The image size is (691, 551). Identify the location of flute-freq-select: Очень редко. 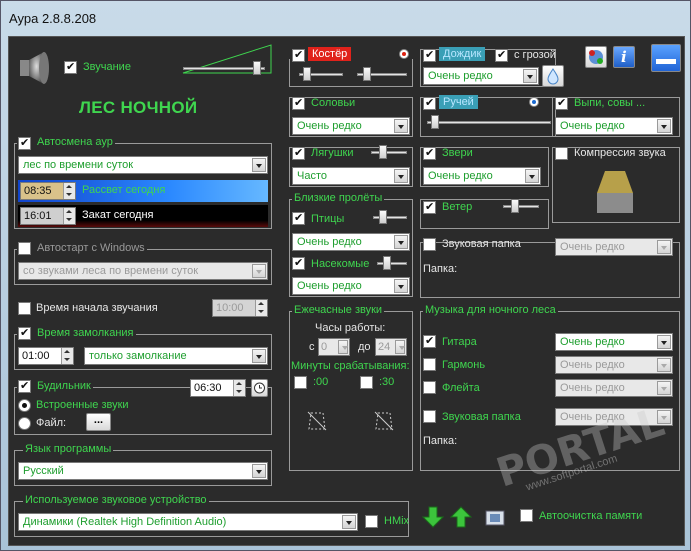
(614, 388).